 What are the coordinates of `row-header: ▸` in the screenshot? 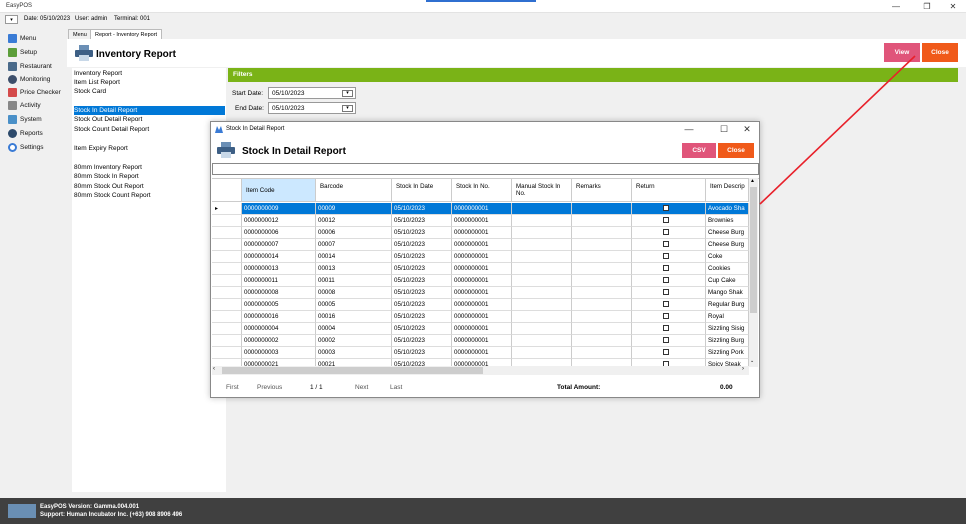 It's located at (227, 209).